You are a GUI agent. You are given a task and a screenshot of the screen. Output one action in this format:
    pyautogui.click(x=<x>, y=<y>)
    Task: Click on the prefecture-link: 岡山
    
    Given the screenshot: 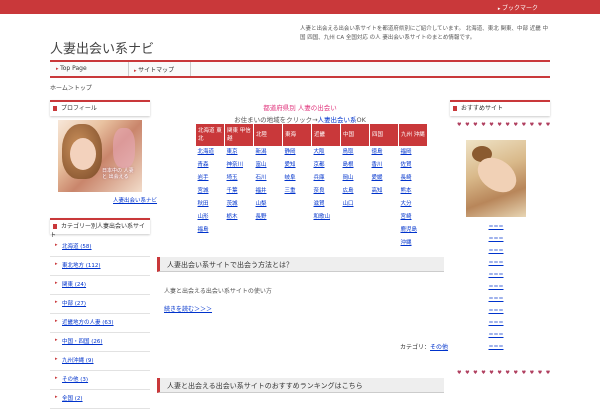 What is the action you would take?
    pyautogui.click(x=348, y=178)
    